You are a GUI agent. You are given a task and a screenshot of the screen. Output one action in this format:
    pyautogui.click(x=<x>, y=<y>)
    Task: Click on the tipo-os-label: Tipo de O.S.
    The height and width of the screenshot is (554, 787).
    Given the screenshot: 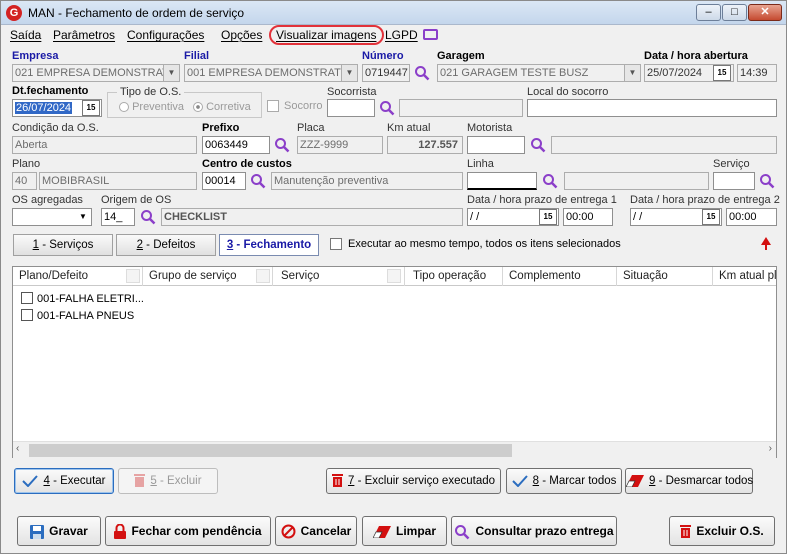 What is the action you would take?
    pyautogui.click(x=151, y=92)
    